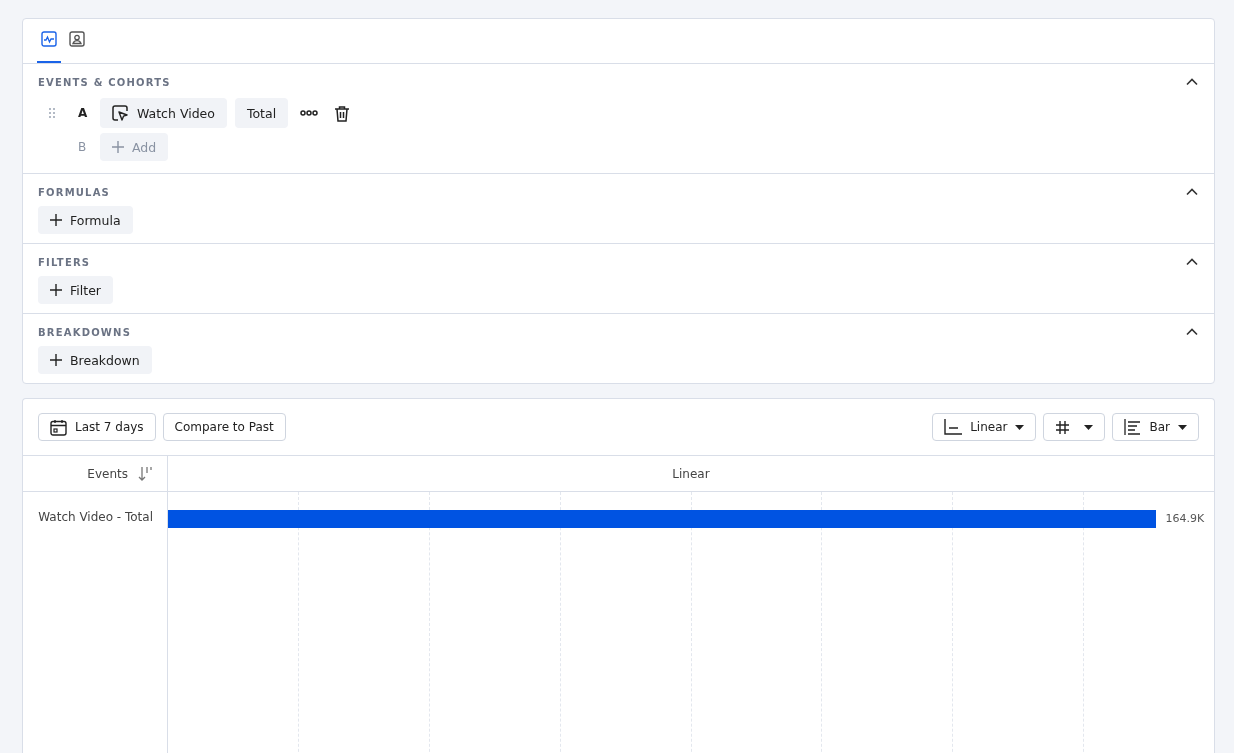  What do you see at coordinates (49, 39) in the screenshot?
I see `line-chart-icon` at bounding box center [49, 39].